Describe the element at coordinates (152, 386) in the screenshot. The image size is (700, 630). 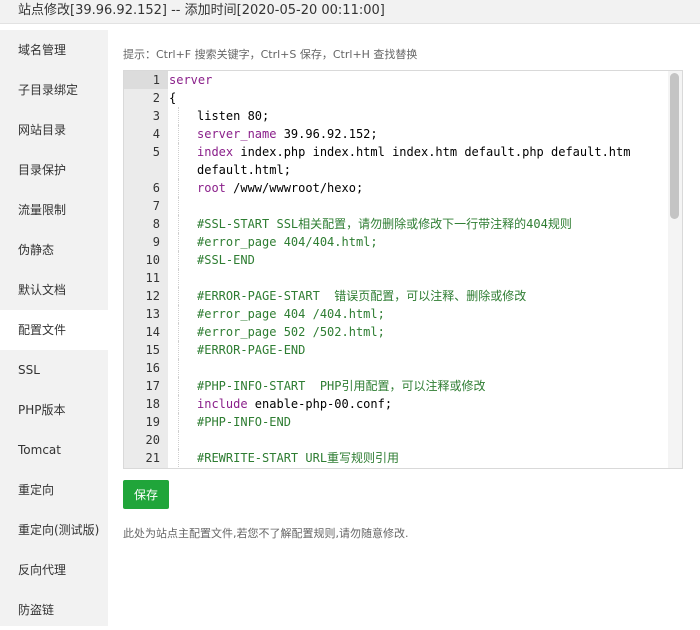
I see `line-number: 17` at that location.